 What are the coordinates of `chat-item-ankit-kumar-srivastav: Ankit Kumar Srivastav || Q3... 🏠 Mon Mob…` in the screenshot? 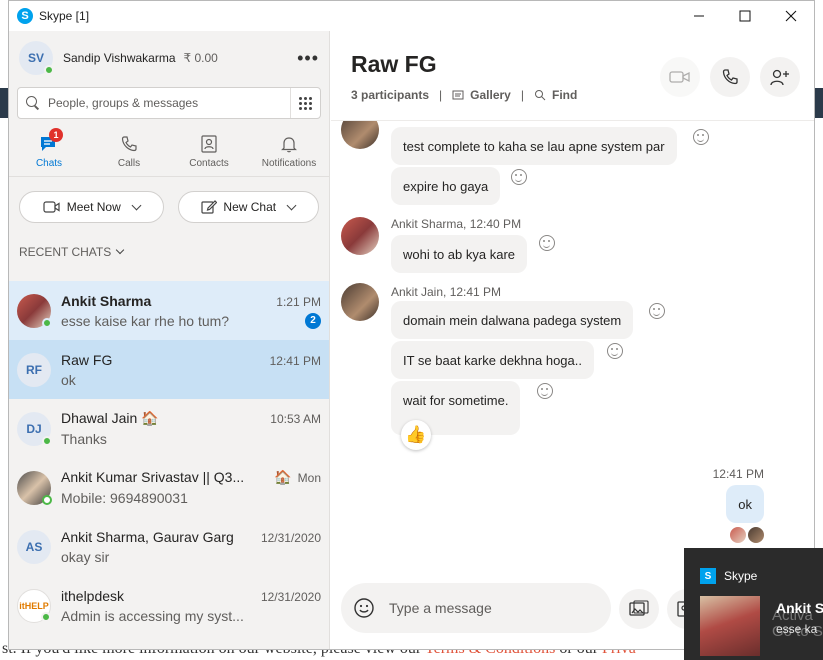 It's located at (169, 487).